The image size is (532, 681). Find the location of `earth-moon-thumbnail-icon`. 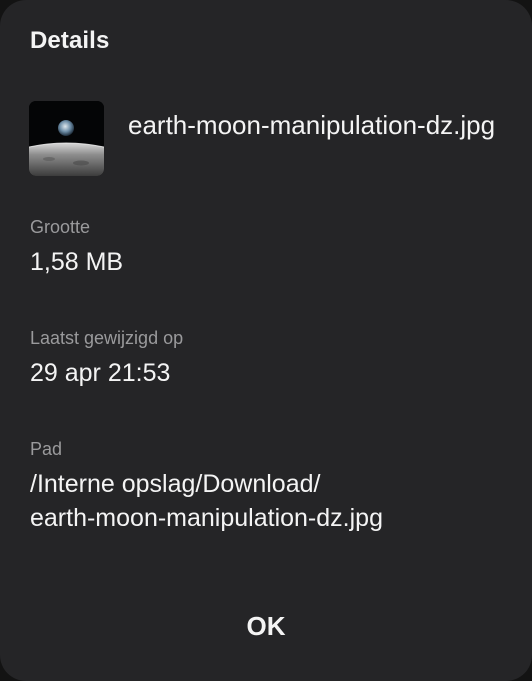

earth-moon-thumbnail-icon is located at coordinates (66, 138).